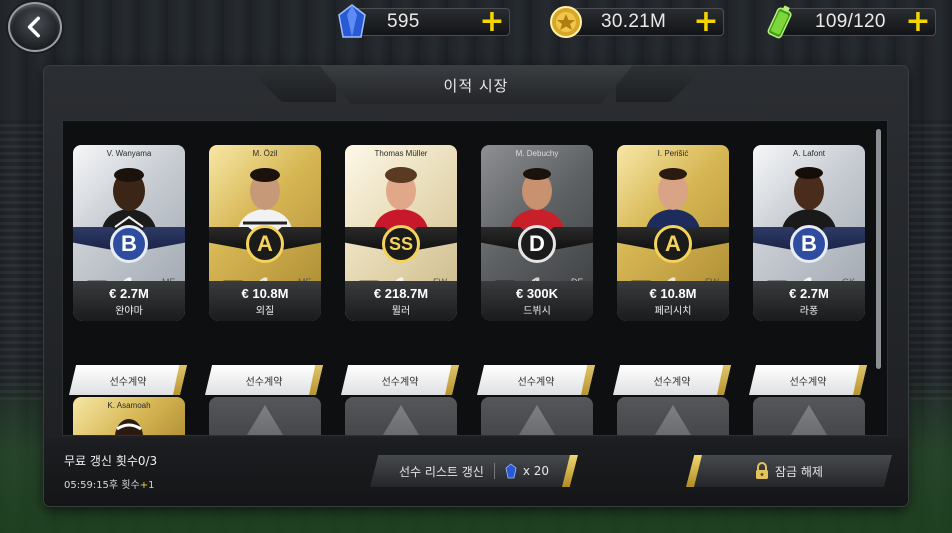 Image resolution: width=952 pixels, height=533 pixels. I want to click on player-slot: M. Debuchy D 1 DF MF € 300K 드뷔시 선수계약, so click(537, 270).